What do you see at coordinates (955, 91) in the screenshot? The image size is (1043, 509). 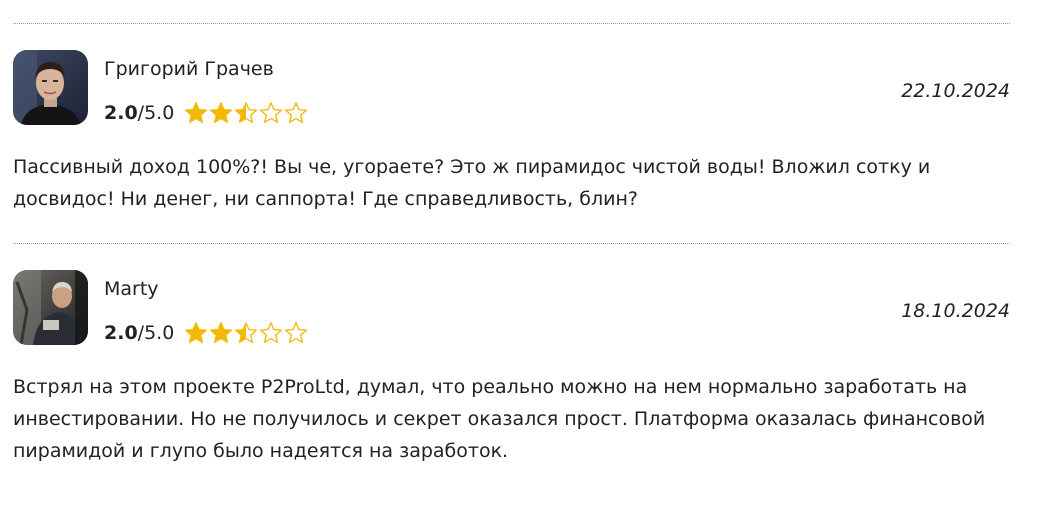 I see `review-date: 22.10.2024` at bounding box center [955, 91].